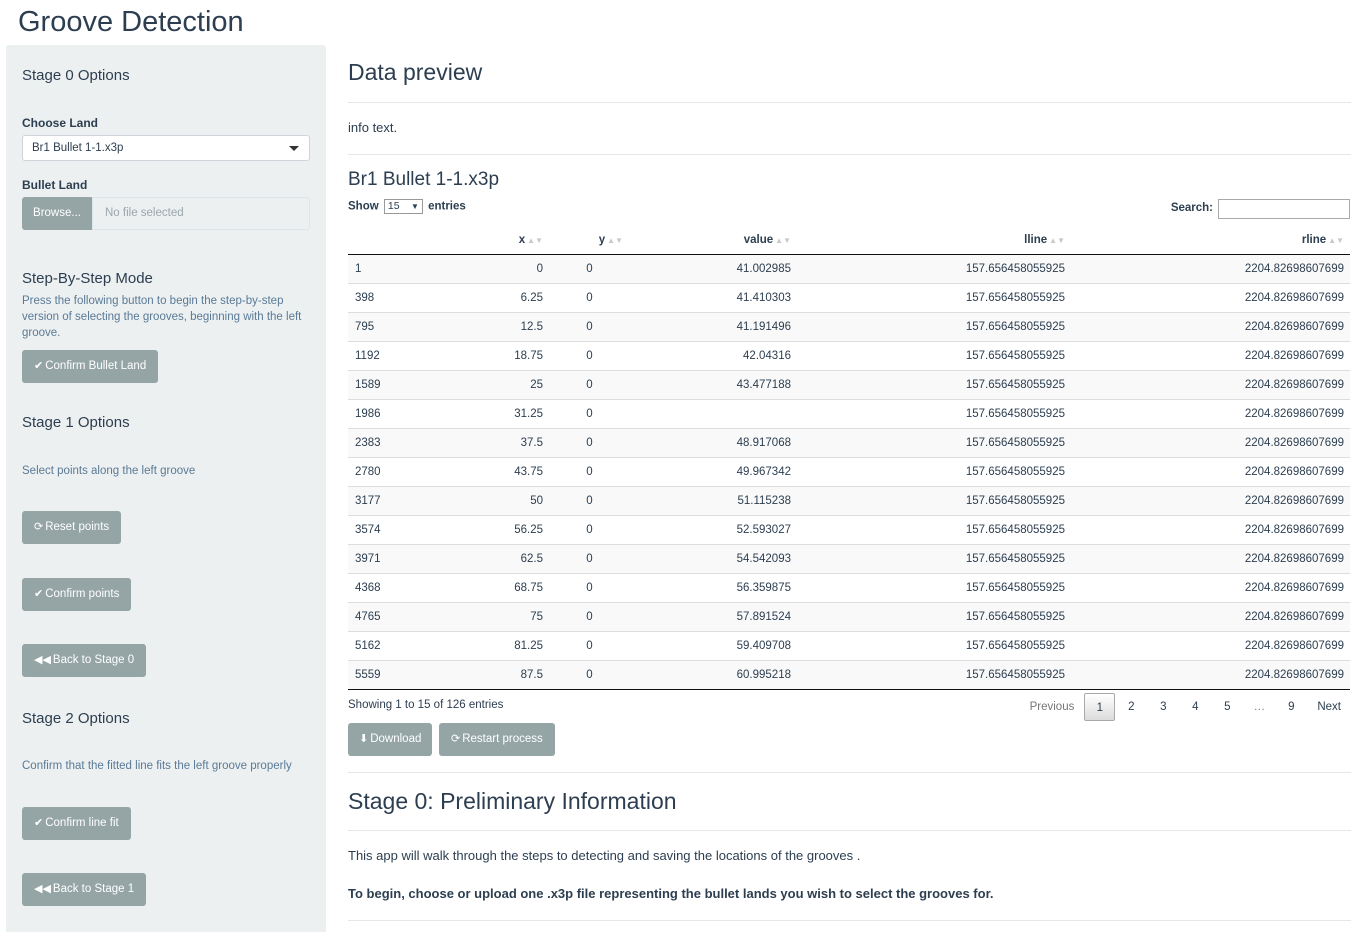 This screenshot has width=1360, height=932. Describe the element at coordinates (1314, 239) in the screenshot. I see `column-header-label: rline` at that location.